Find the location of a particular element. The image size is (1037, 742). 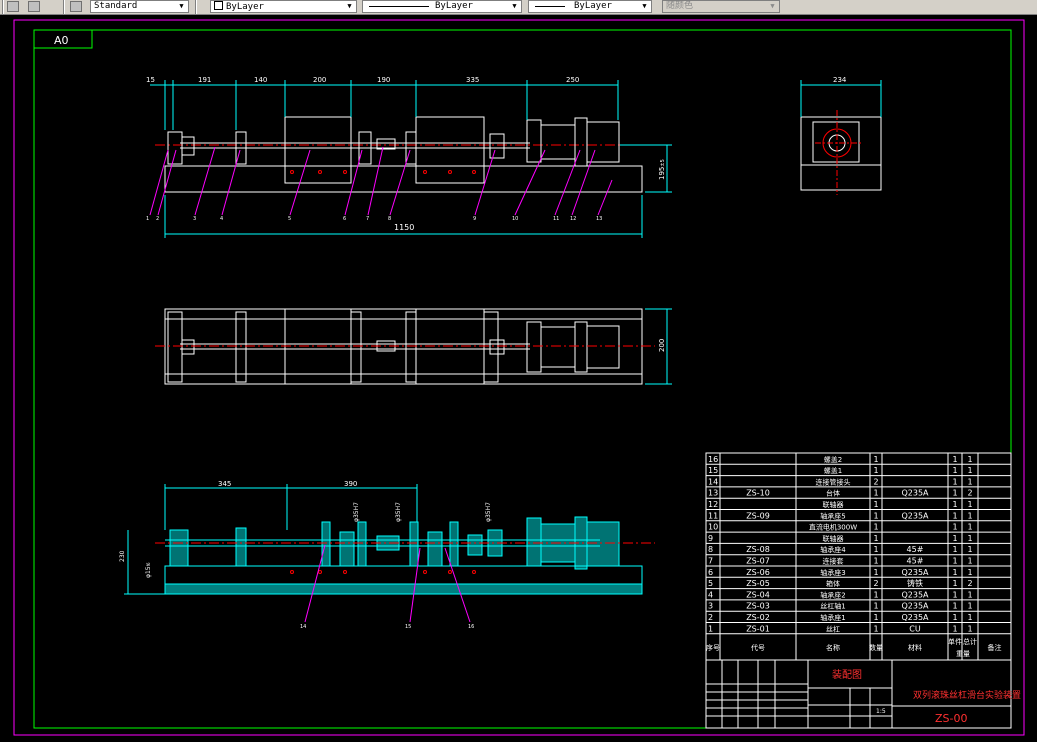

front-leaders is located at coordinates (381, 181).